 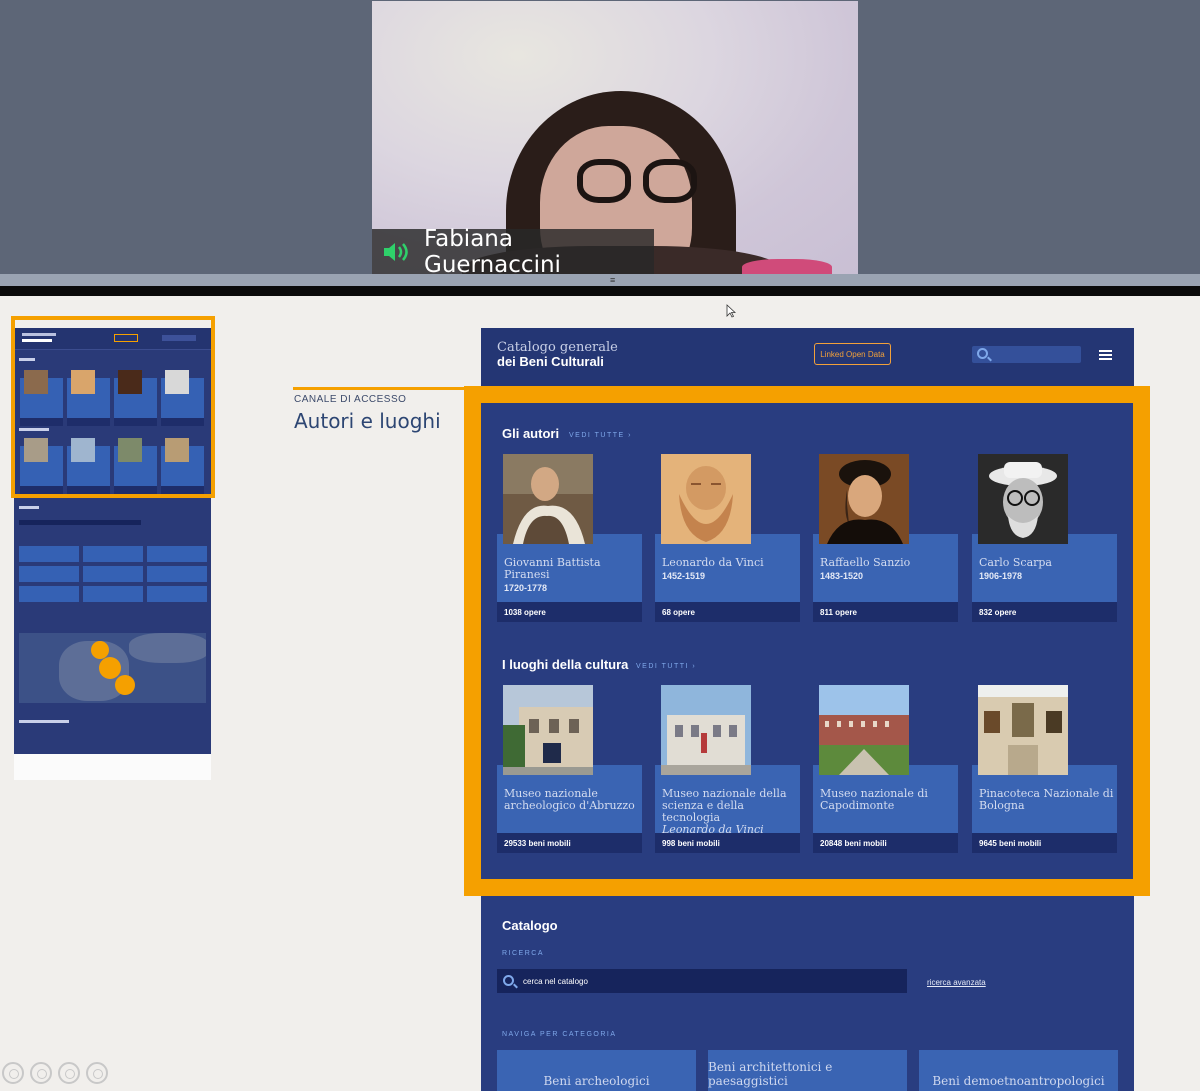 I want to click on catalog-search-input: cerca nel catalogo, so click(x=702, y=981).